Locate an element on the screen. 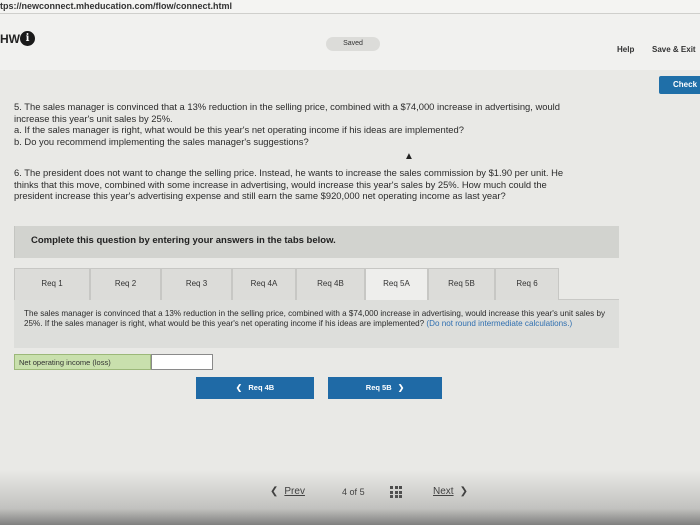  prev-requirement-button: ❮ Req 4B is located at coordinates (255, 388).